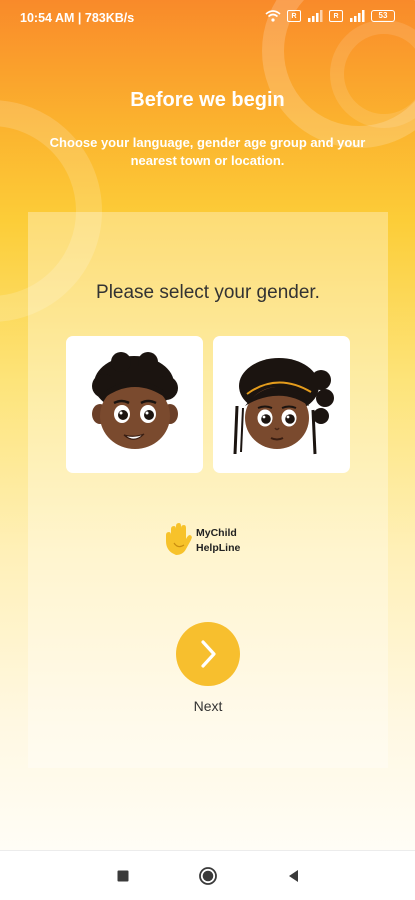 The width and height of the screenshot is (415, 900). I want to click on logo-line-2: HelpLine, so click(218, 548).